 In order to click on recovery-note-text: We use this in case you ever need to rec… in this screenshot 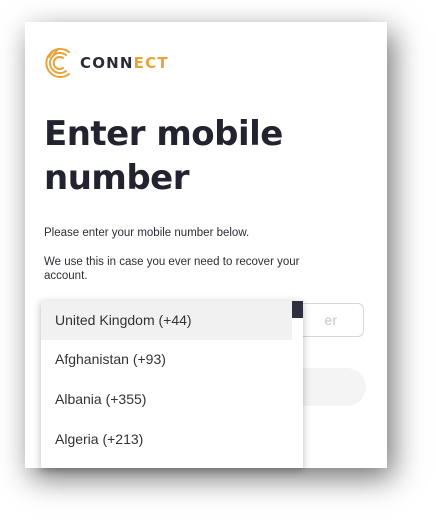, I will do `click(172, 269)`.